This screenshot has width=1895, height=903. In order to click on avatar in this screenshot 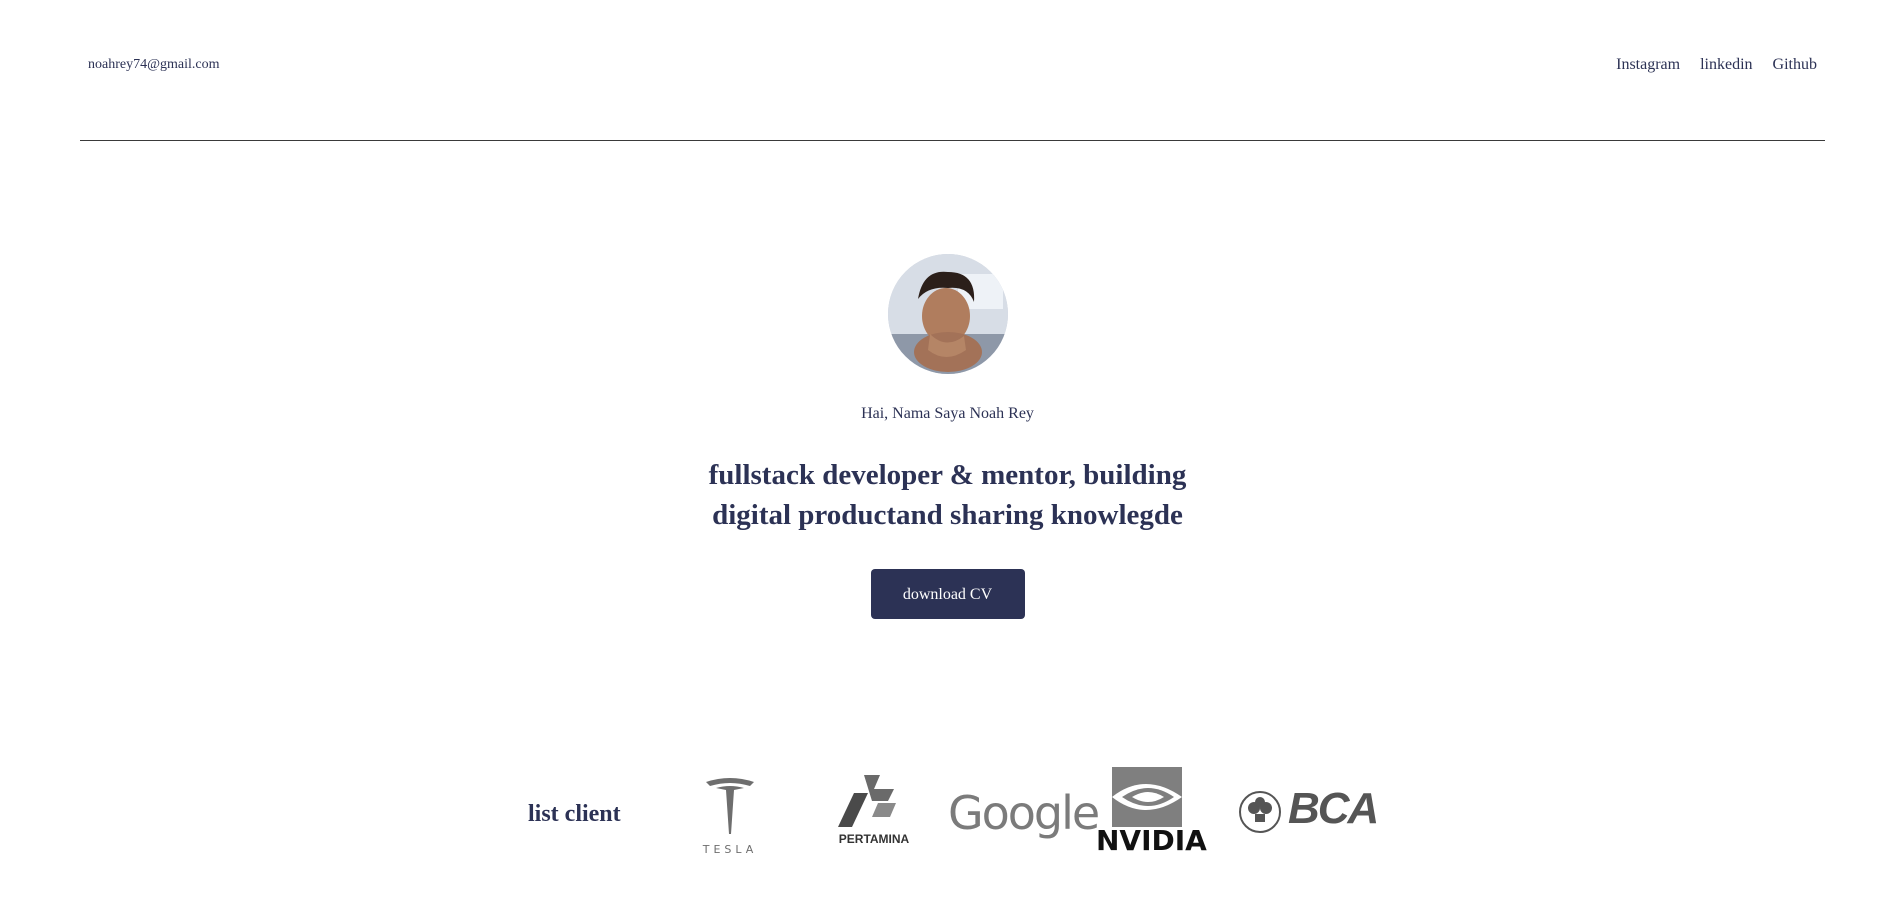, I will do `click(947, 314)`.